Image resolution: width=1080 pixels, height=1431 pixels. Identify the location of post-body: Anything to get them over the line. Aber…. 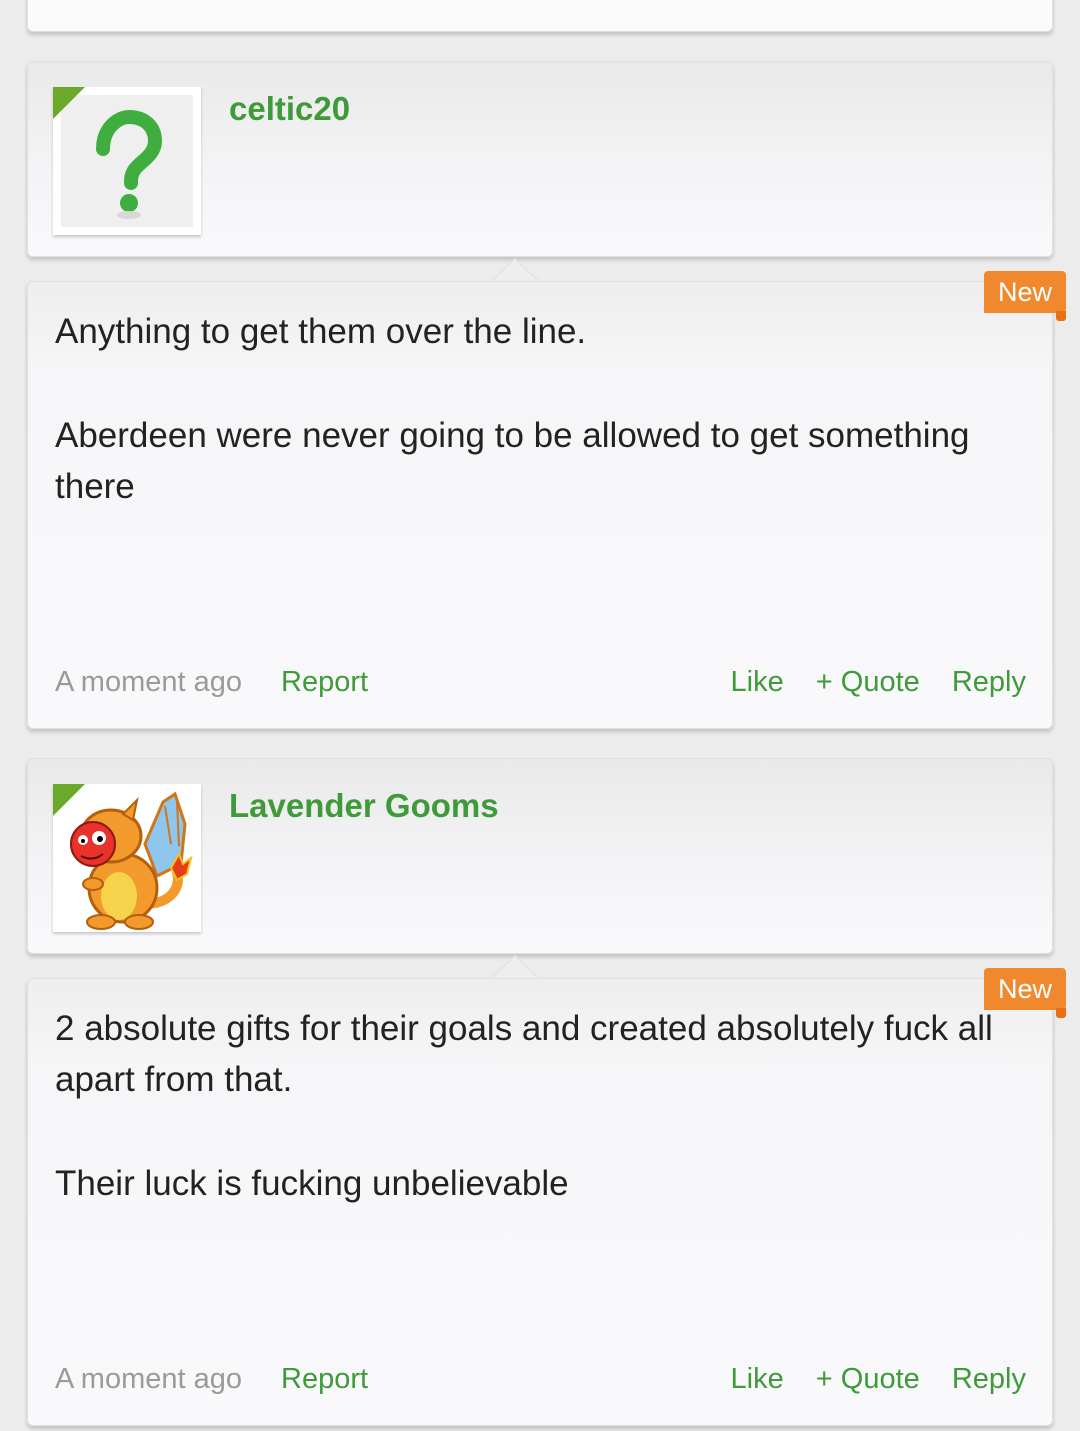
(533, 409).